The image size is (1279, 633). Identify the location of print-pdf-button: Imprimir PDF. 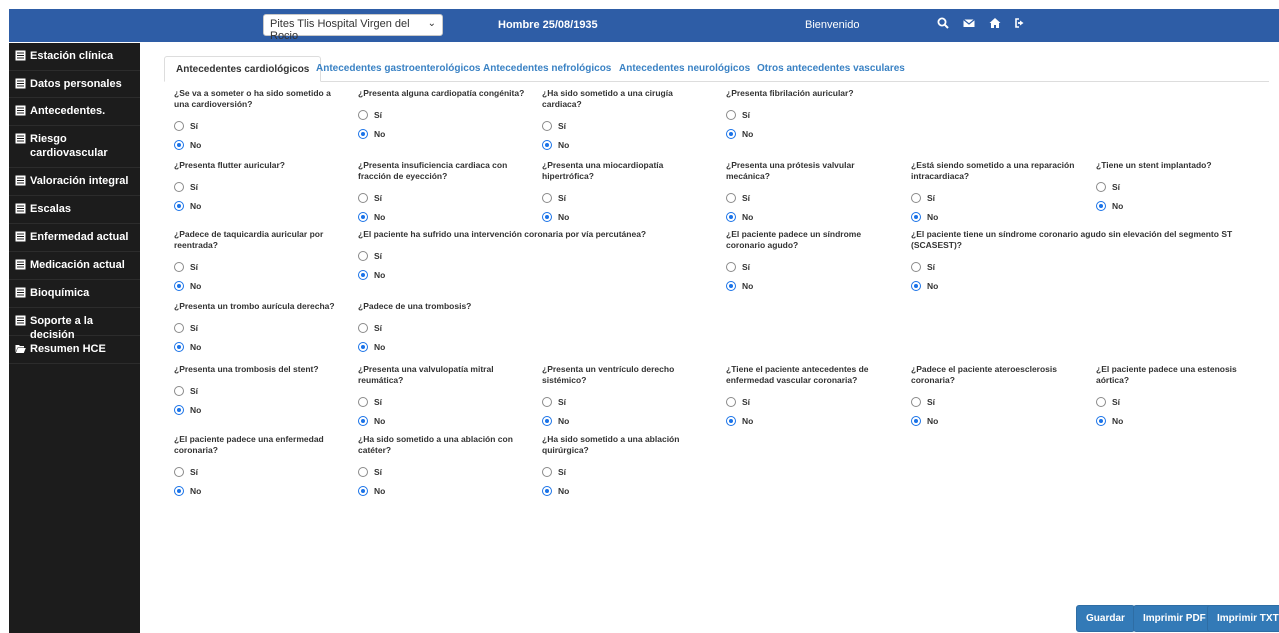
(1174, 618).